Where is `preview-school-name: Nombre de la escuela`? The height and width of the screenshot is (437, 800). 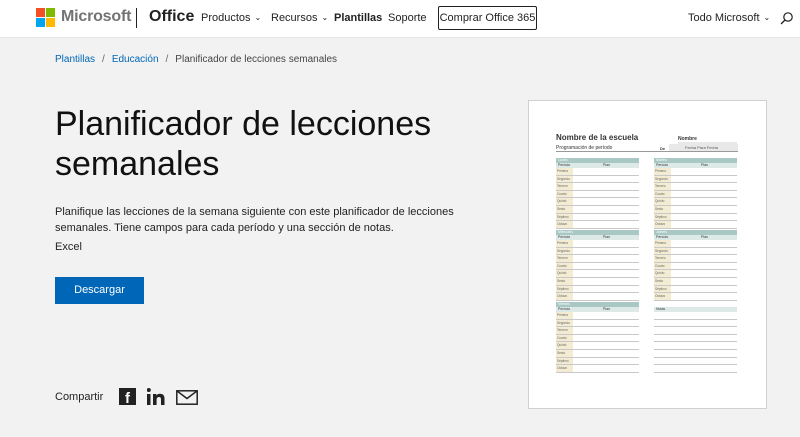
preview-school-name: Nombre de la escuela is located at coordinates (597, 137).